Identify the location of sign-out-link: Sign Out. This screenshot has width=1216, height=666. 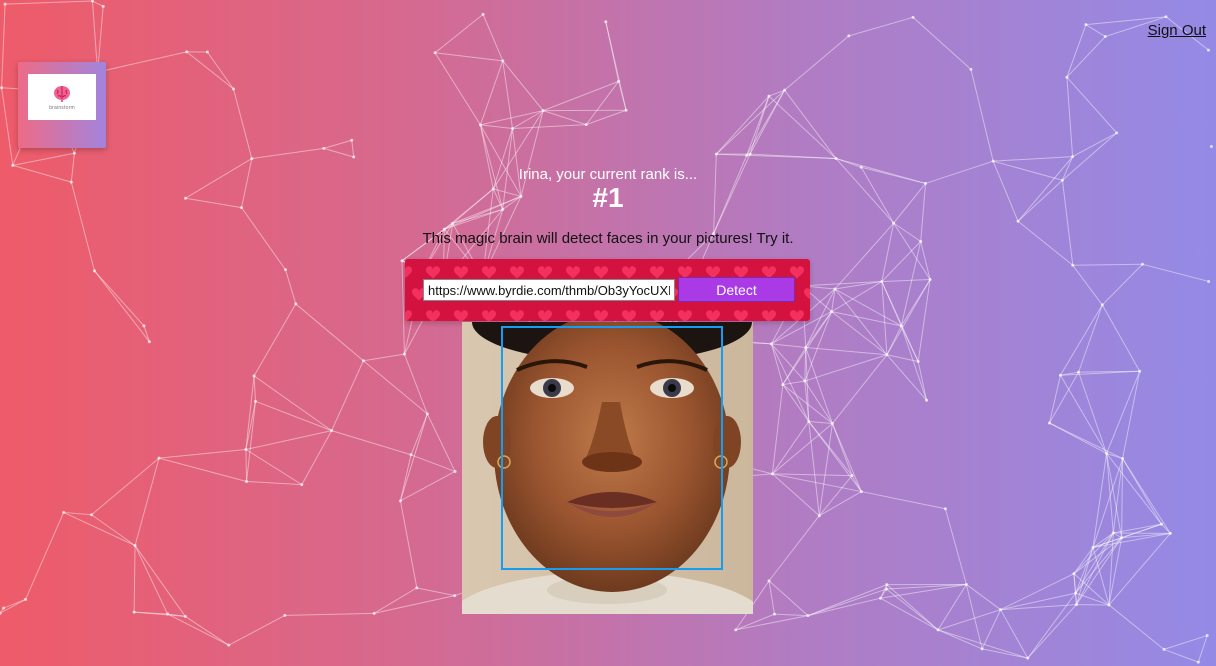
(1177, 30).